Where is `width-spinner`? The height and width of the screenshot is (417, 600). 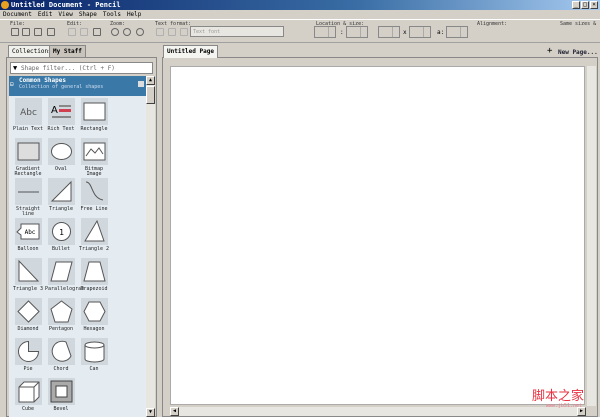
width-spinner is located at coordinates (389, 32).